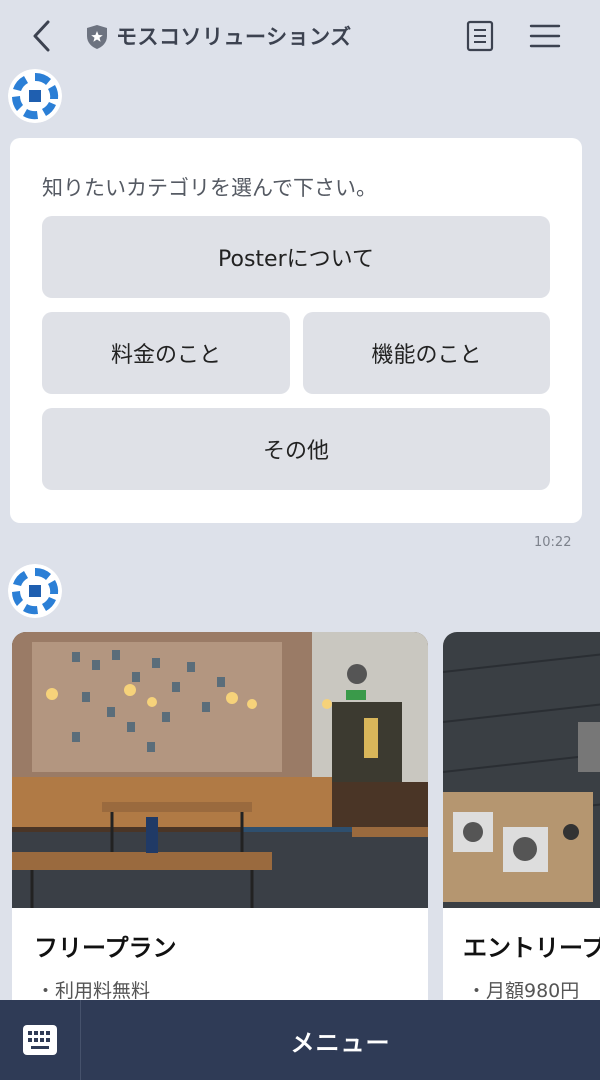 The height and width of the screenshot is (1080, 600). I want to click on notes-button, so click(480, 36).